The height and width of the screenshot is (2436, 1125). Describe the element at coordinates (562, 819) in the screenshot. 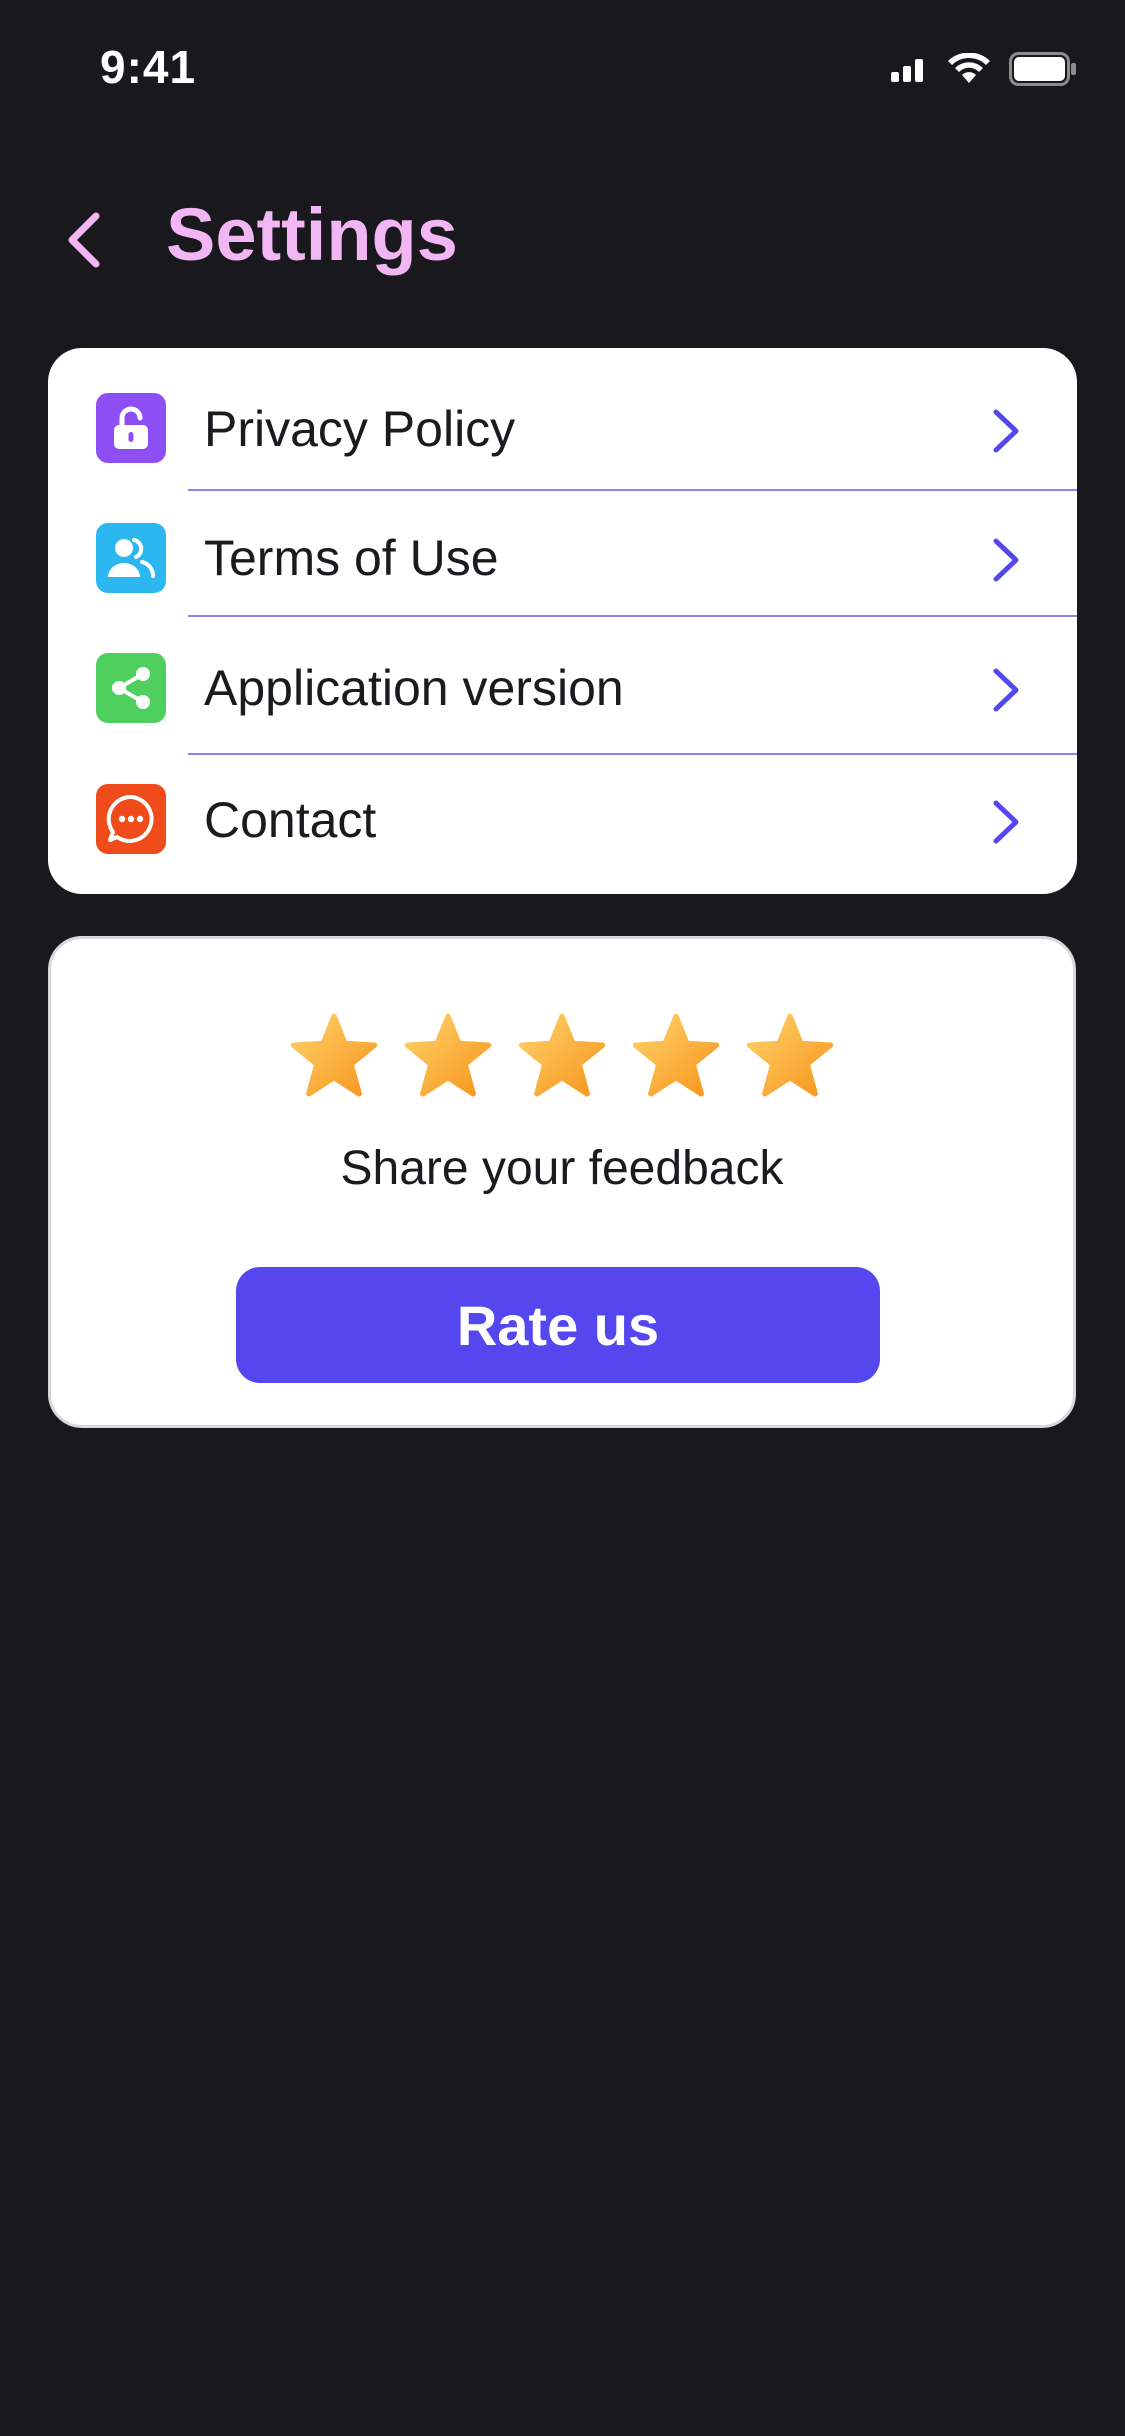

I see `menu-item-contact: Contact` at that location.